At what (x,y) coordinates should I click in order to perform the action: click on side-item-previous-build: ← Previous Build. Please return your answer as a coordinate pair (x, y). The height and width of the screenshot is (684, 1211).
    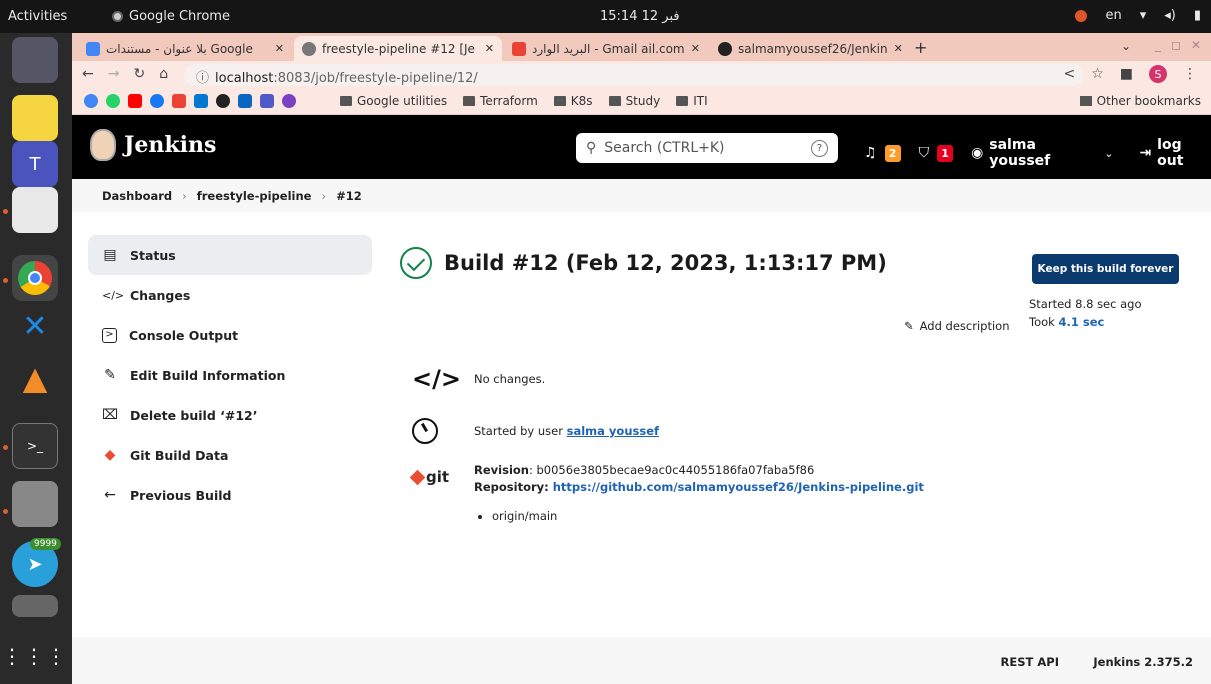
    Looking at the image, I should click on (230, 495).